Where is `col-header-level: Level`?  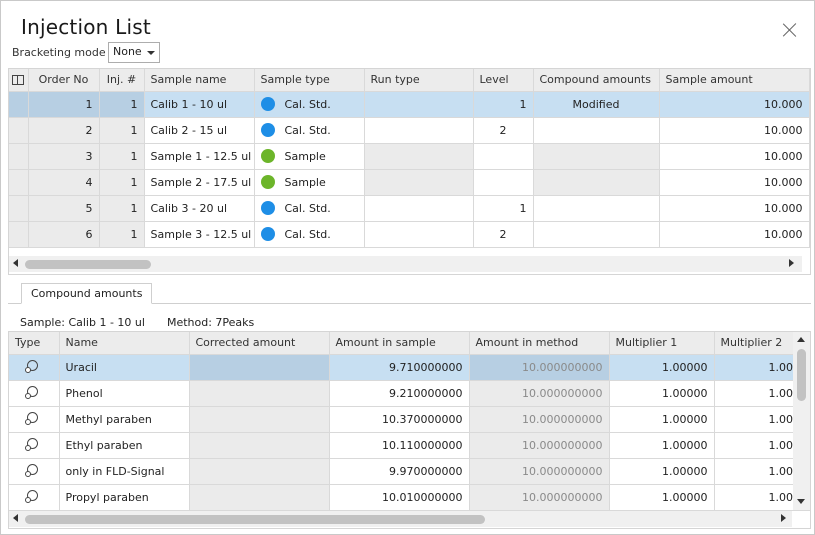
col-header-level: Level is located at coordinates (503, 80).